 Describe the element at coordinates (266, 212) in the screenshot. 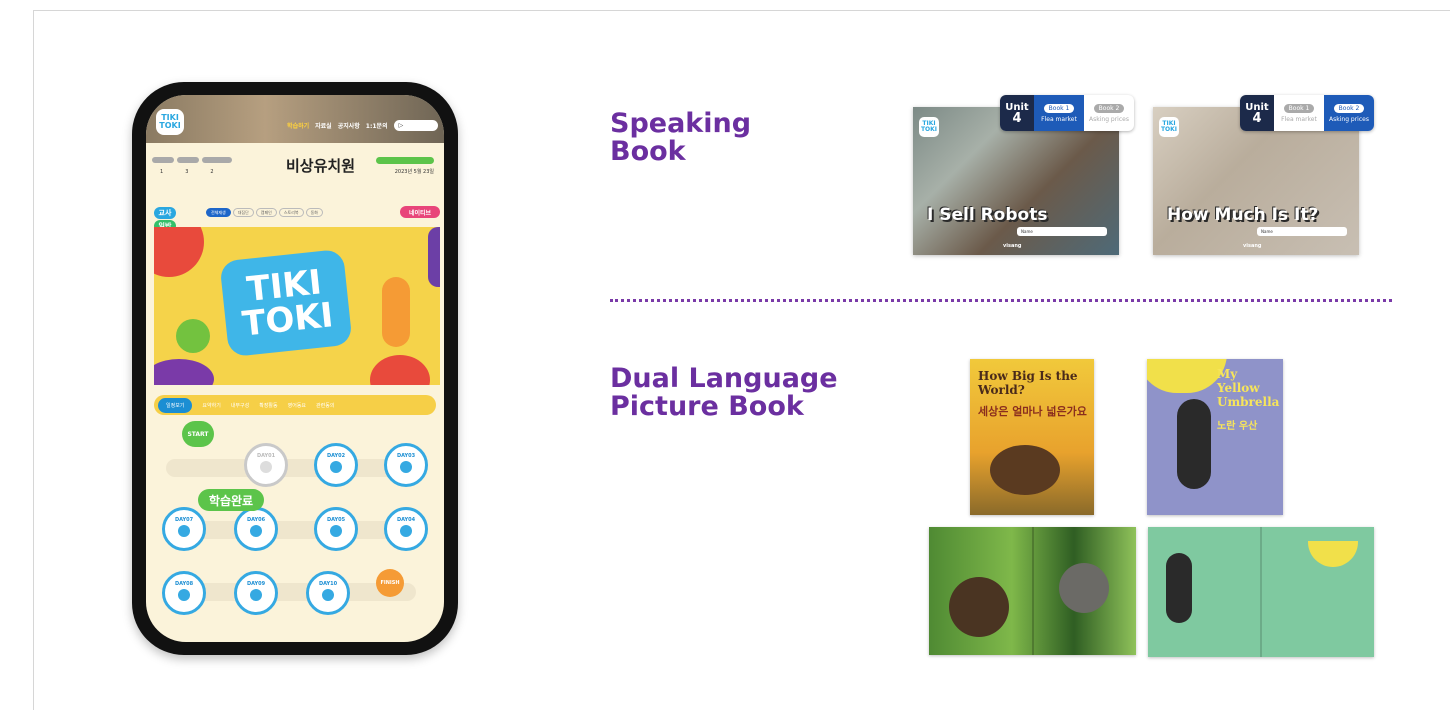

I see `chip-campaign: 캠페인` at that location.